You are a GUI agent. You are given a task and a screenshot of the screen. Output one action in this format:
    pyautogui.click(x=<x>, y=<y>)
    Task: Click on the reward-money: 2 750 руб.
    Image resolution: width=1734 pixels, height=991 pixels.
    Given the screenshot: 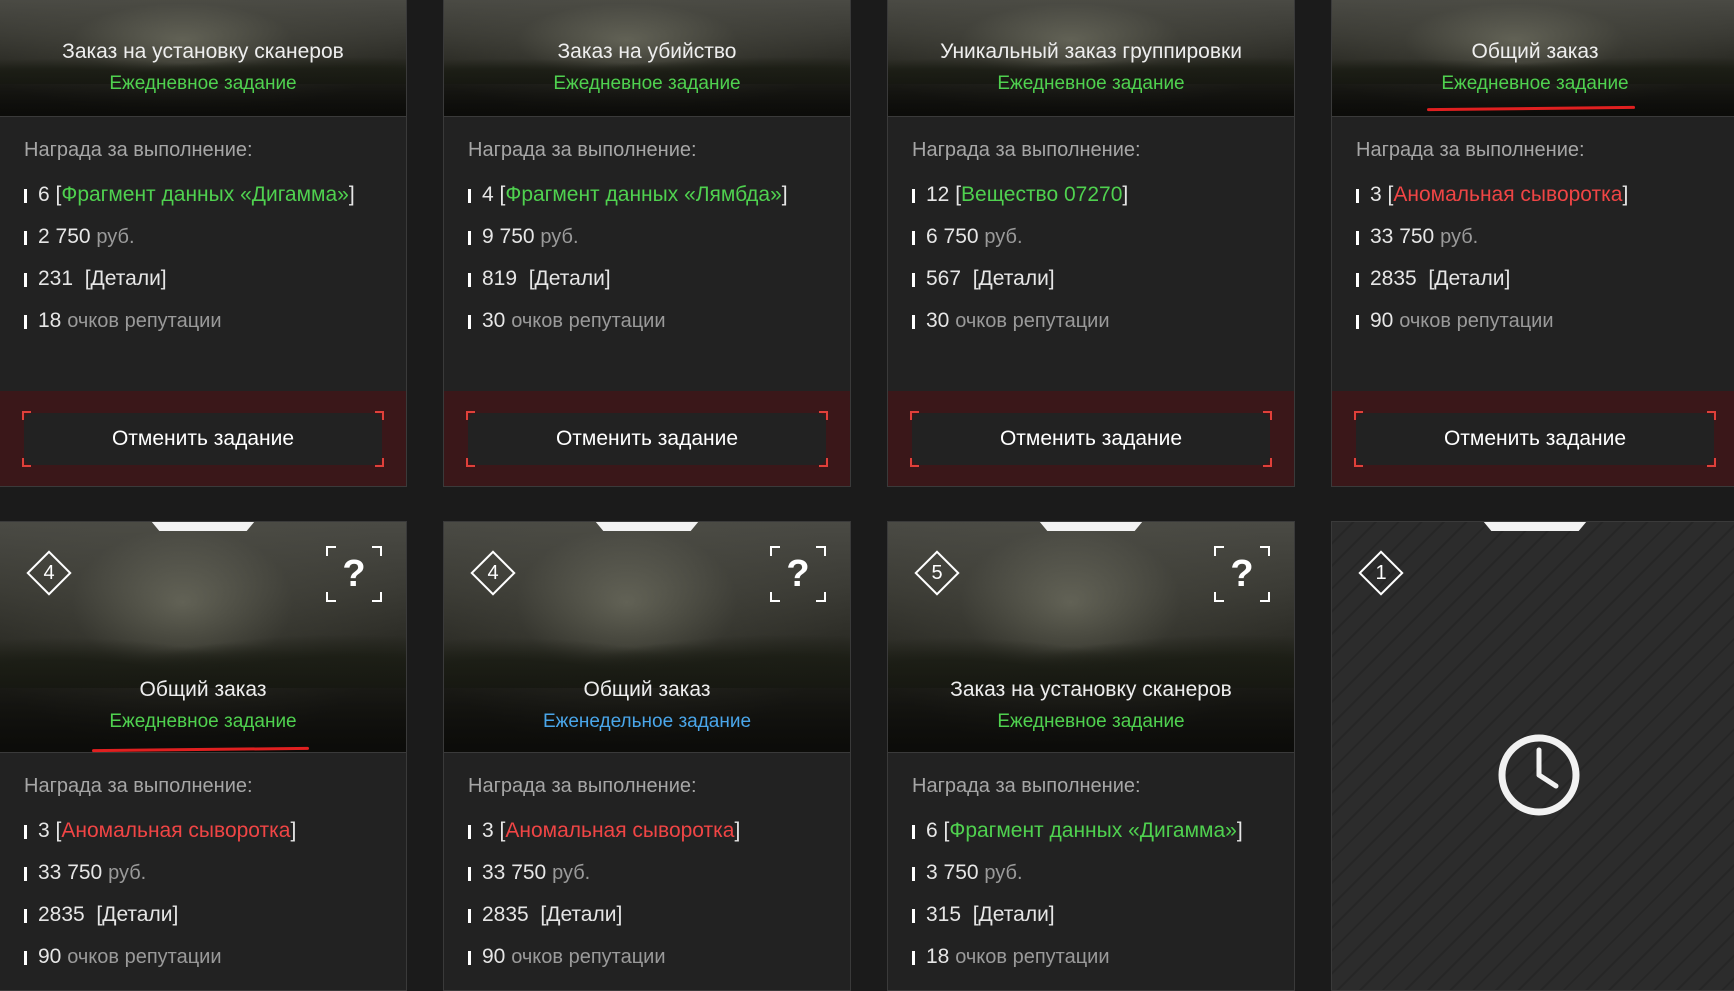 What is the action you would take?
    pyautogui.click(x=203, y=237)
    